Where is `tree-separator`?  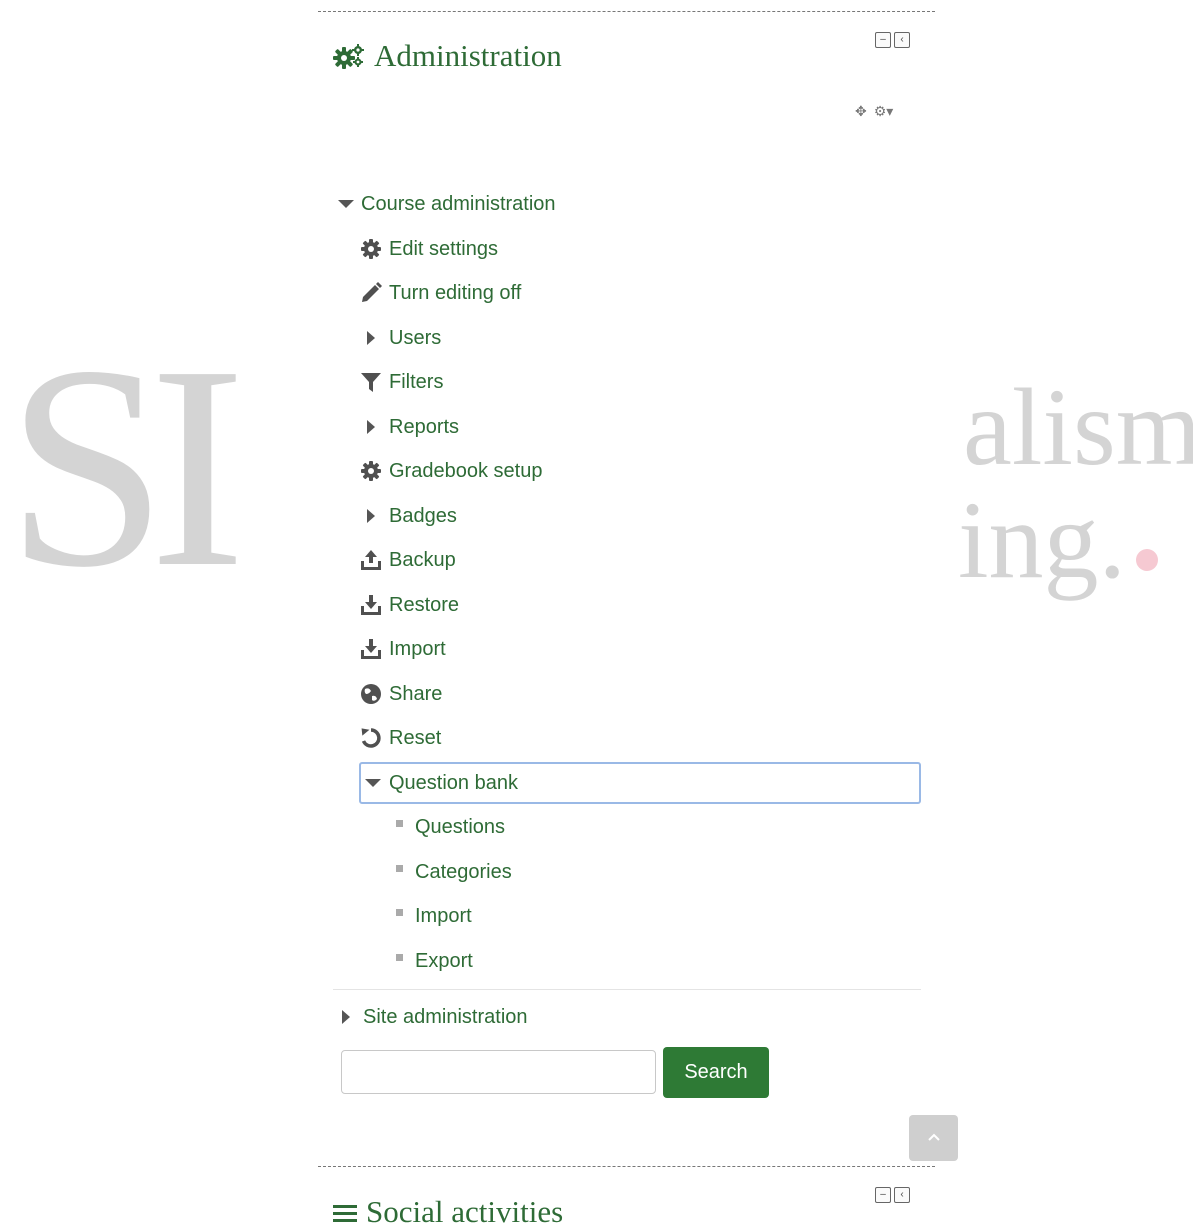
tree-separator is located at coordinates (627, 989).